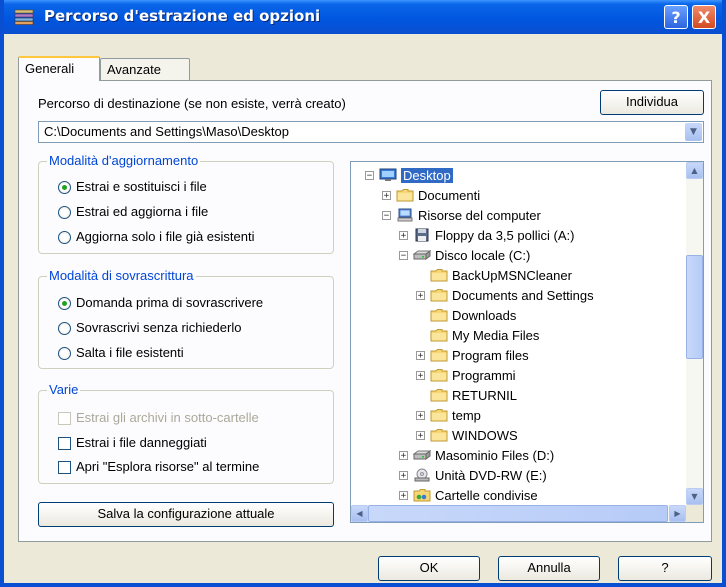  I want to click on tree-item: RETURNIL, so click(518, 396).